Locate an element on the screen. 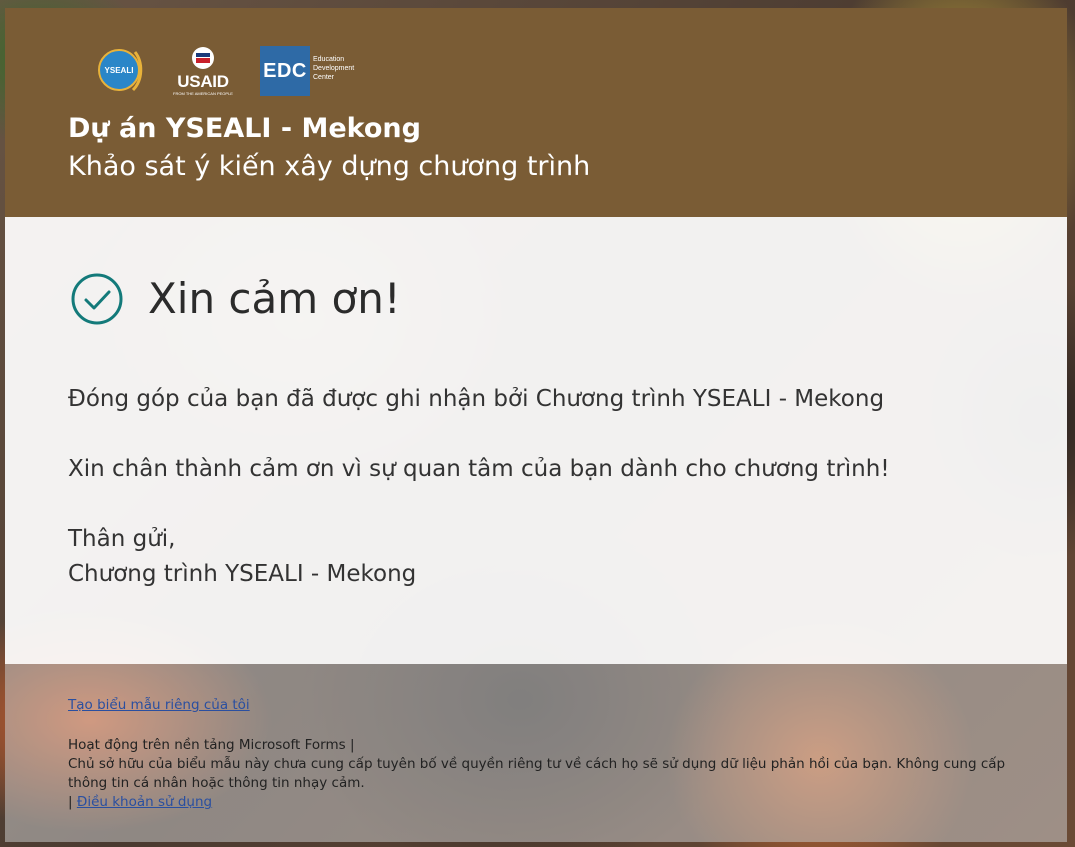 This screenshot has width=1075, height=847. form-subtitle: Khảo sát ý kiến xây dựng chương trình is located at coordinates (329, 166).